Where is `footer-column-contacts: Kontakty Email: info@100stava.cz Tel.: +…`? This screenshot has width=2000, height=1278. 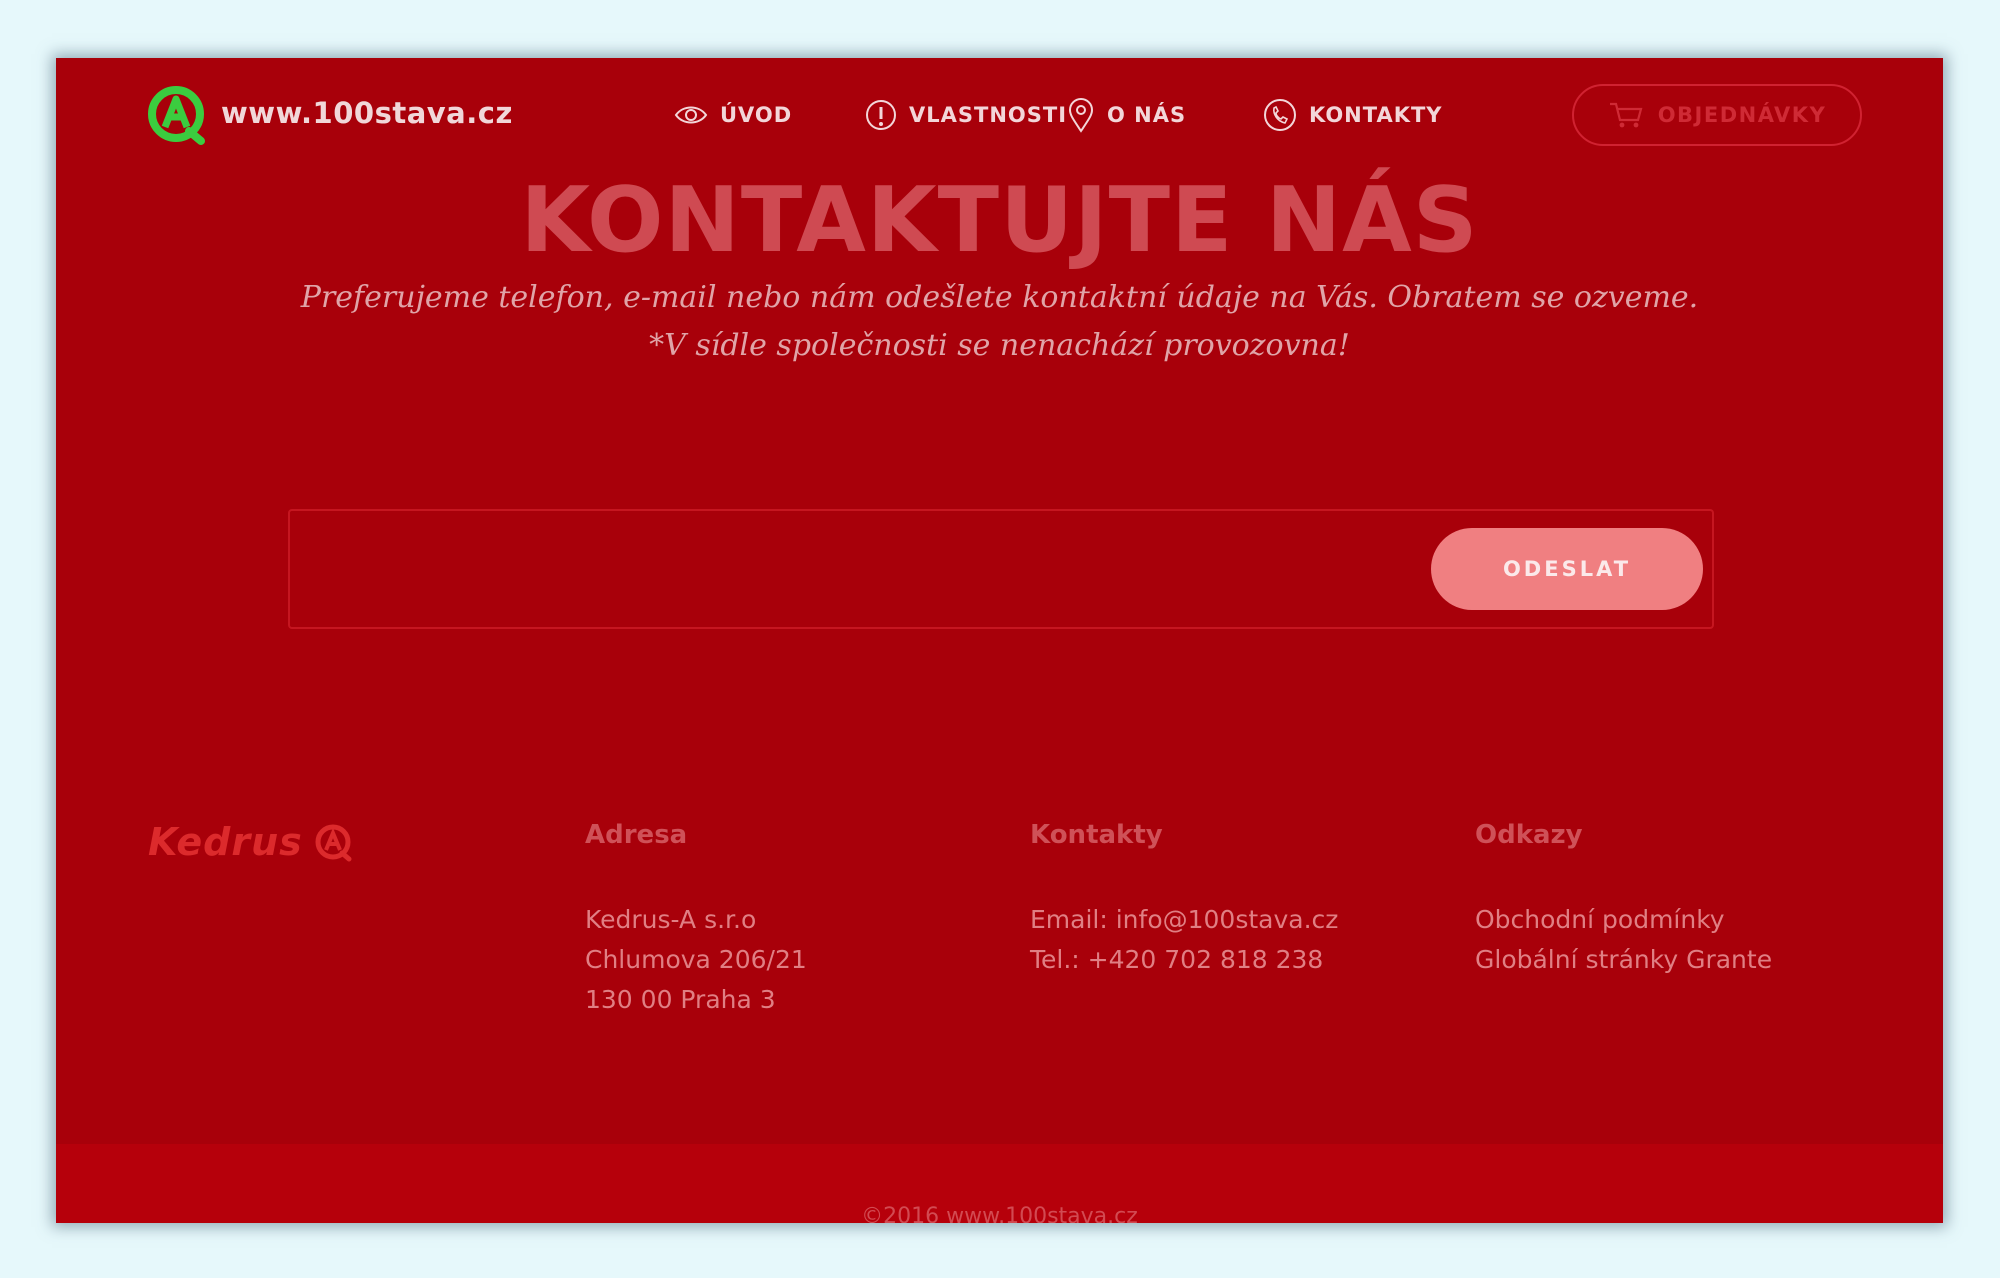 footer-column-contacts: Kontakty Email: info@100stava.cz Tel.: +… is located at coordinates (1184, 900).